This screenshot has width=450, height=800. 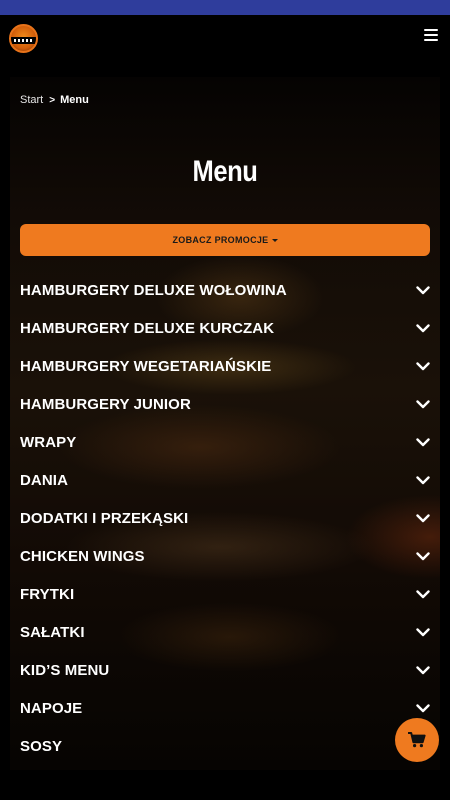 I want to click on menu-category-item: DANIA, so click(x=225, y=480).